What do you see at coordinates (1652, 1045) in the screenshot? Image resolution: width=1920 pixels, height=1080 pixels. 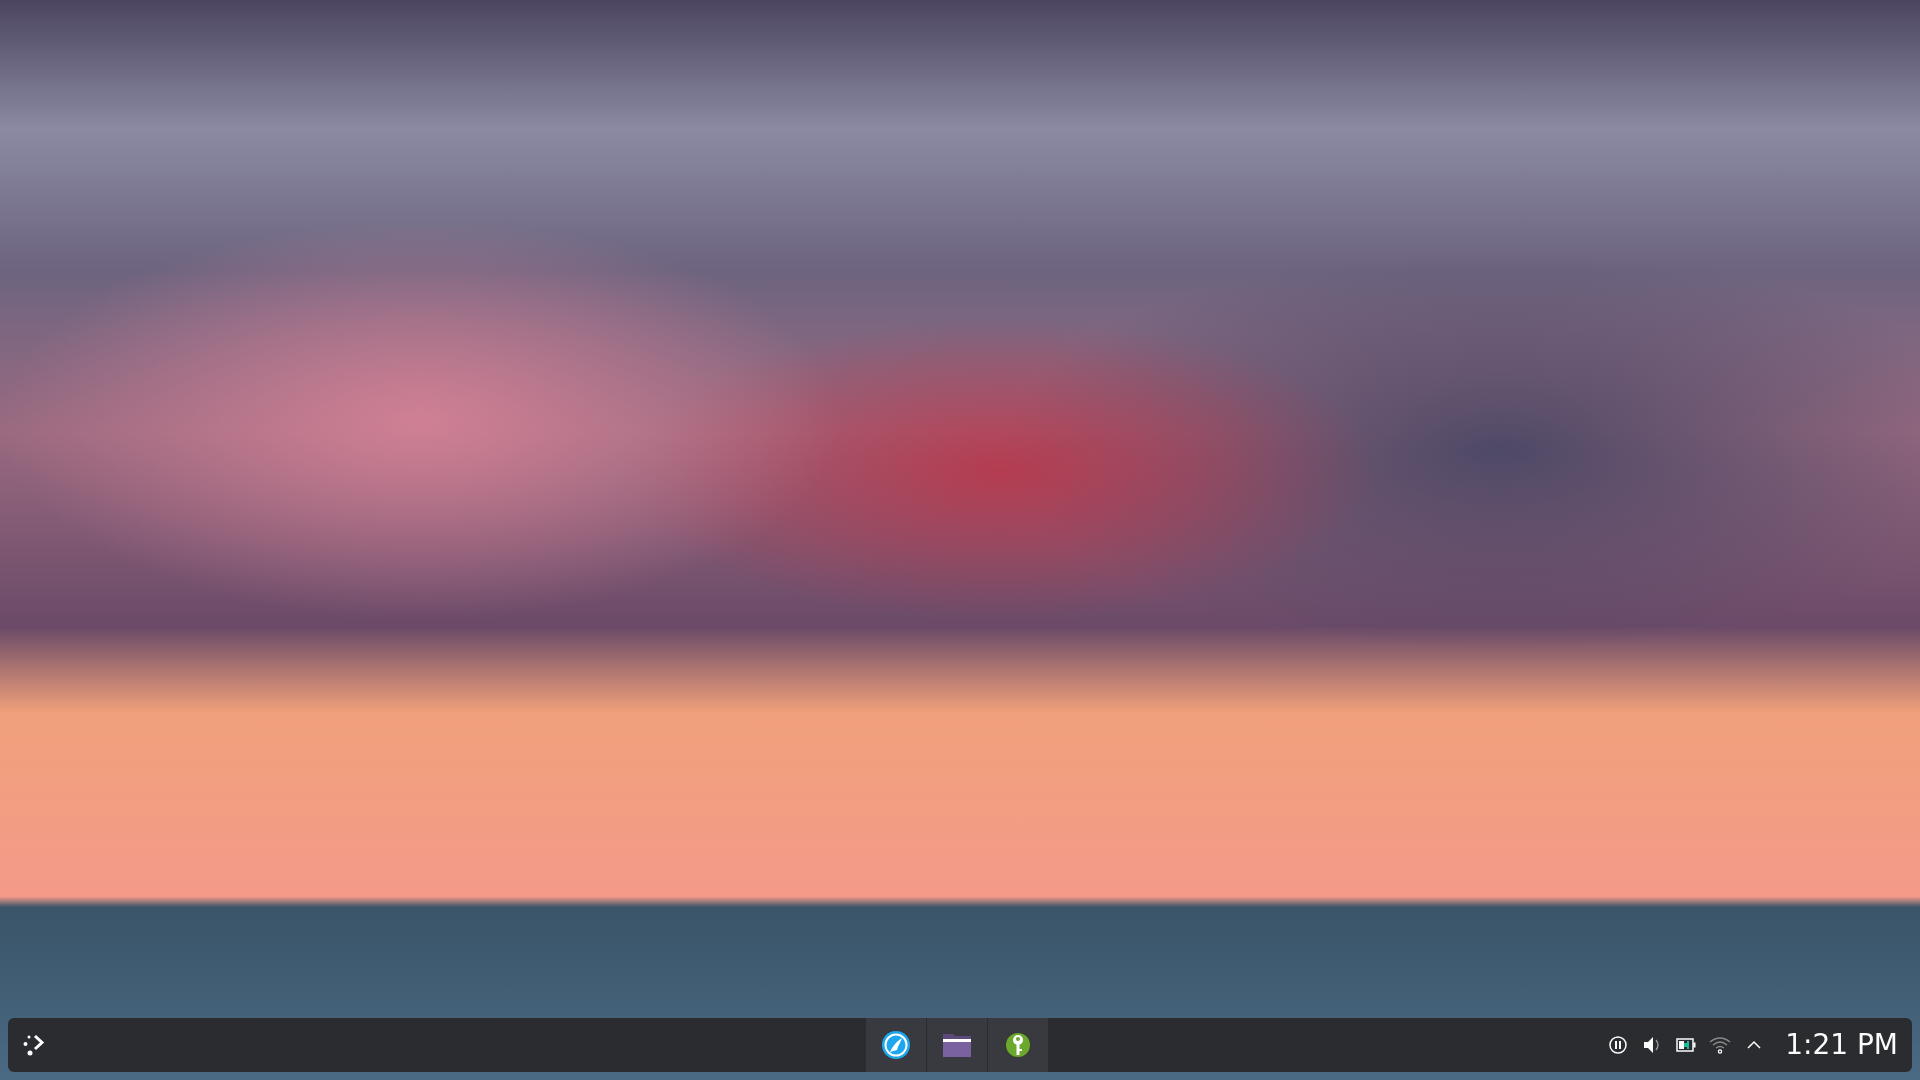 I see `speaker-icon` at bounding box center [1652, 1045].